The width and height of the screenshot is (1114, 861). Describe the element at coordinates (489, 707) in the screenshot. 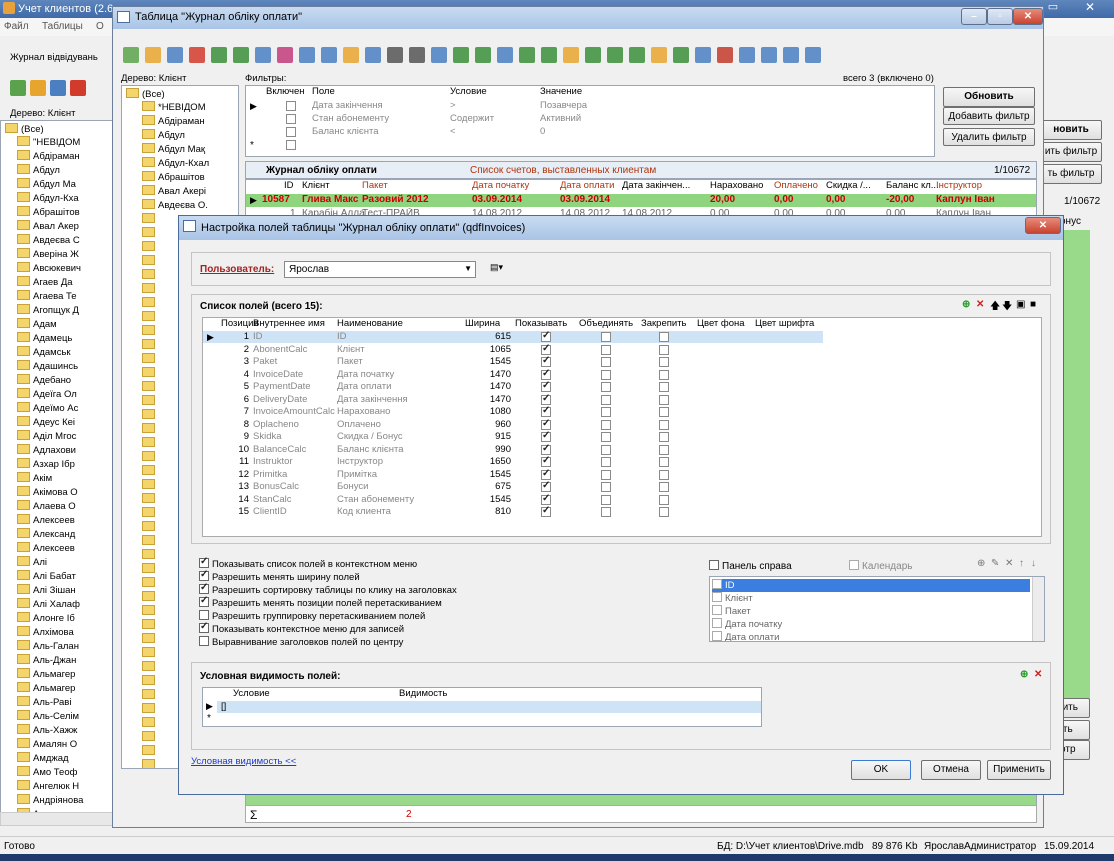

I see `cond-row` at that location.